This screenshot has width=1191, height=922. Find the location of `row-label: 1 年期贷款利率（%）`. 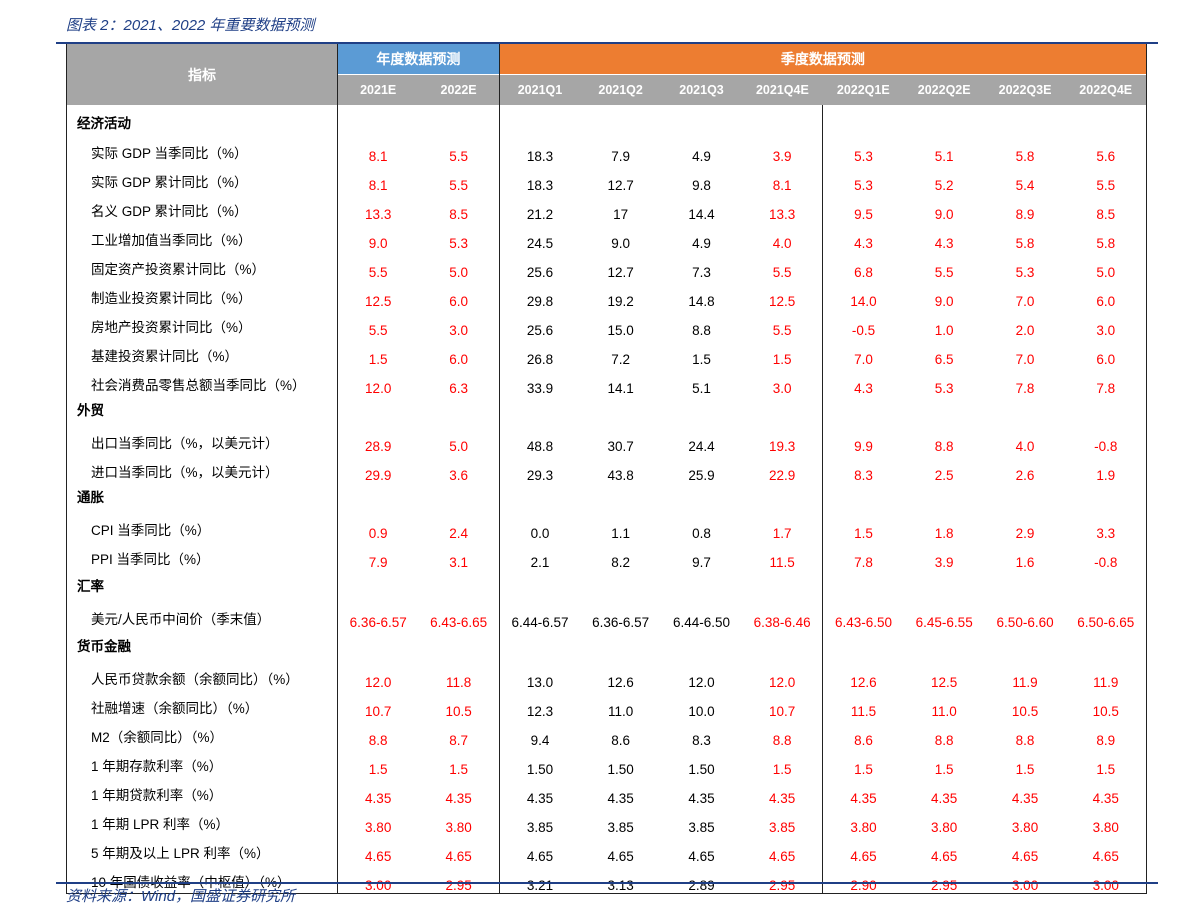

row-label: 1 年期贷款利率（%） is located at coordinates (202, 791).